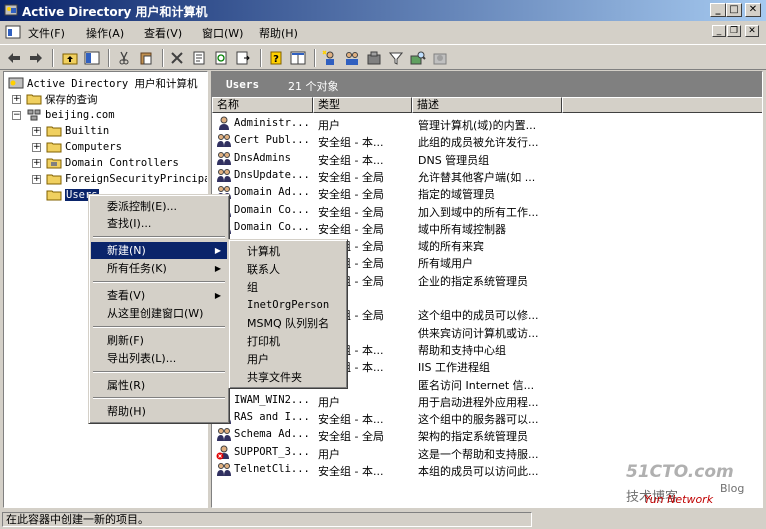 This screenshot has width=766, height=529. I want to click on tree-item-builtin: Builtin, so click(77, 131).